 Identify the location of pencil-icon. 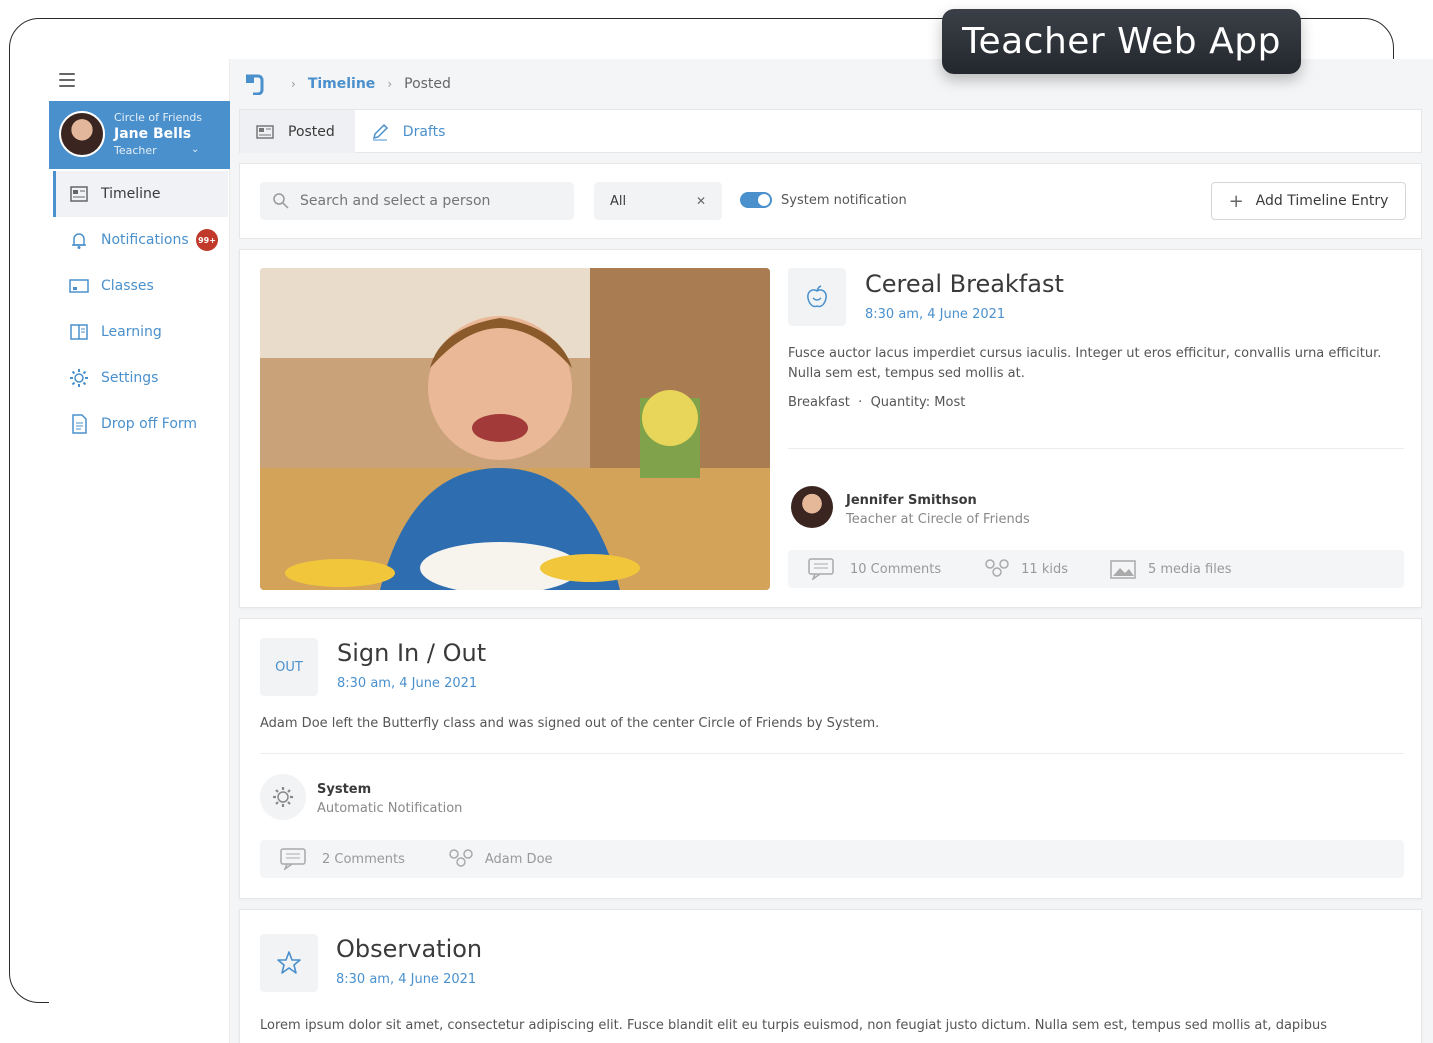
(380, 132).